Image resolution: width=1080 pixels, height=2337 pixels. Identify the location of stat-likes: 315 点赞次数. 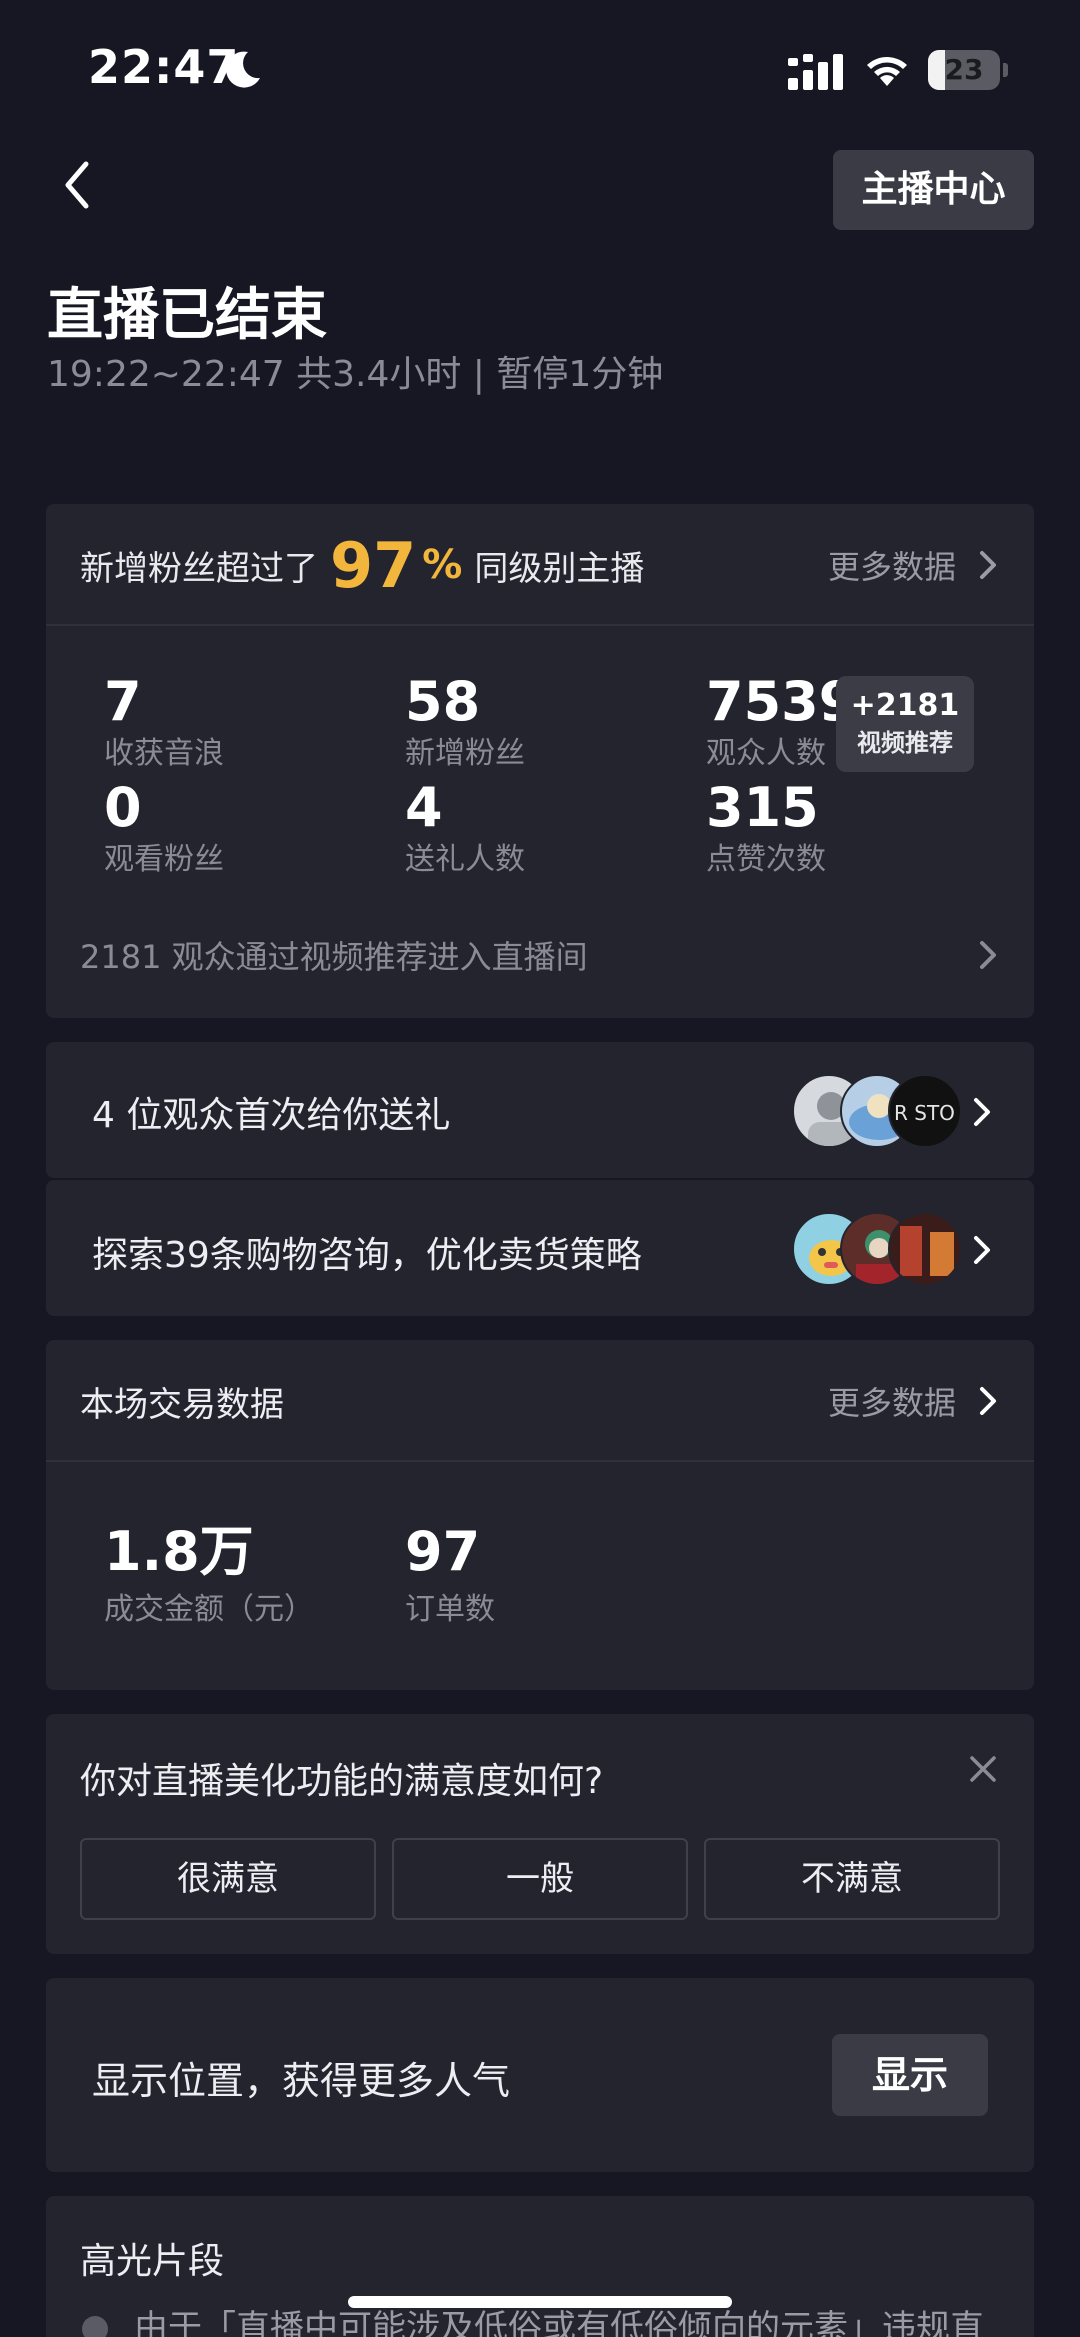
(766, 828).